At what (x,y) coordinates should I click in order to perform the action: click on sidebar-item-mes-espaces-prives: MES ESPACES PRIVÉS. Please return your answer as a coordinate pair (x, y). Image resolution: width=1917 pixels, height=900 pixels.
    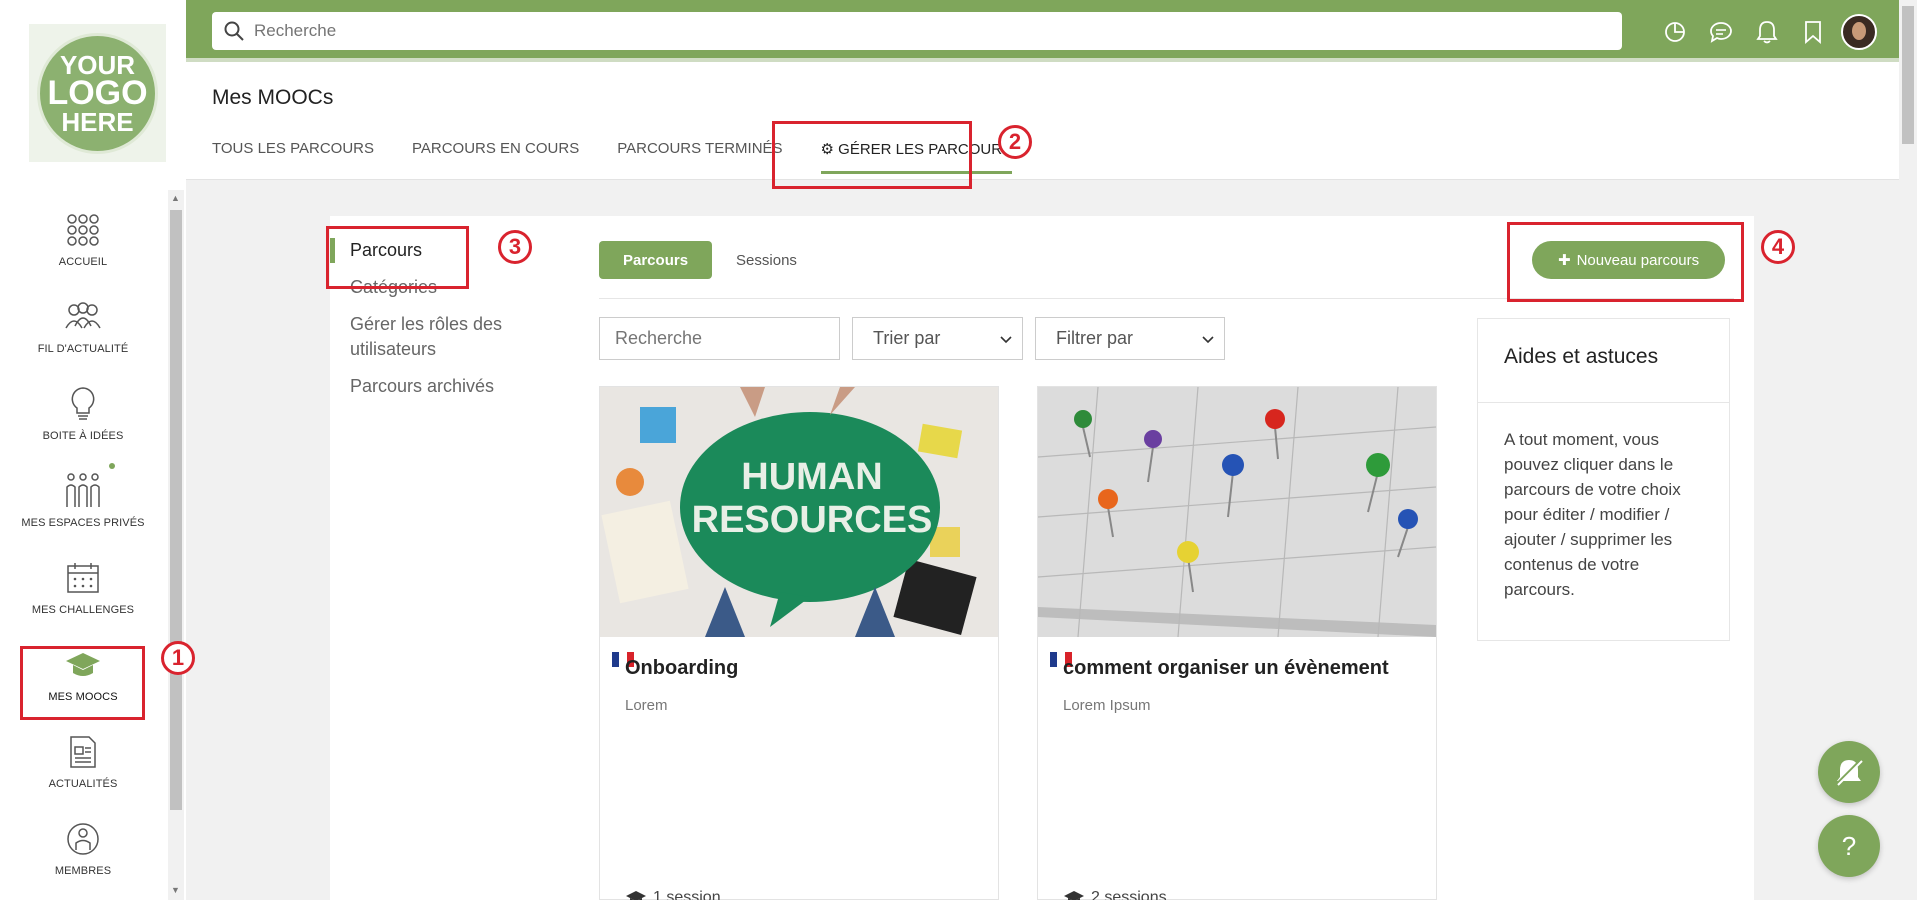
    Looking at the image, I should click on (83, 499).